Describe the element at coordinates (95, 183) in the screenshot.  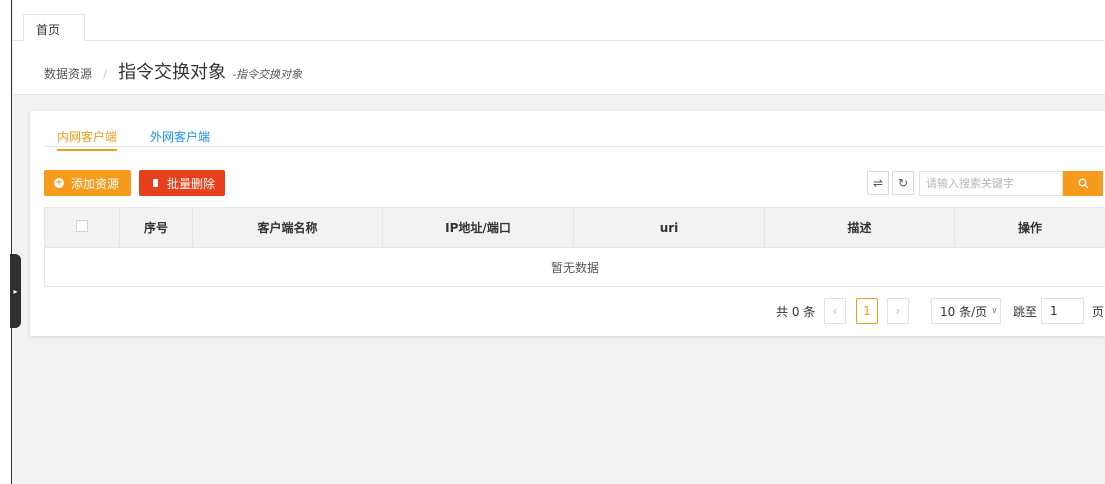
I see `add-resource-label: 添加资源` at that location.